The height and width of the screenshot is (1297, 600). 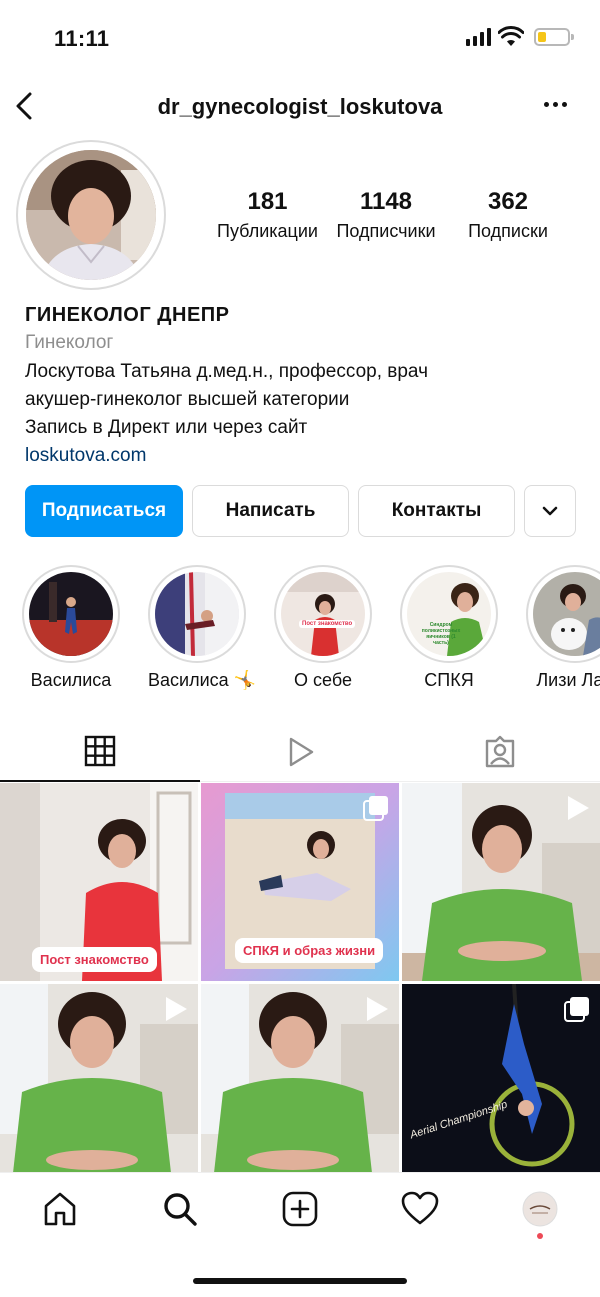 I want to click on highlight-label: СПКЯ, so click(x=449, y=680).